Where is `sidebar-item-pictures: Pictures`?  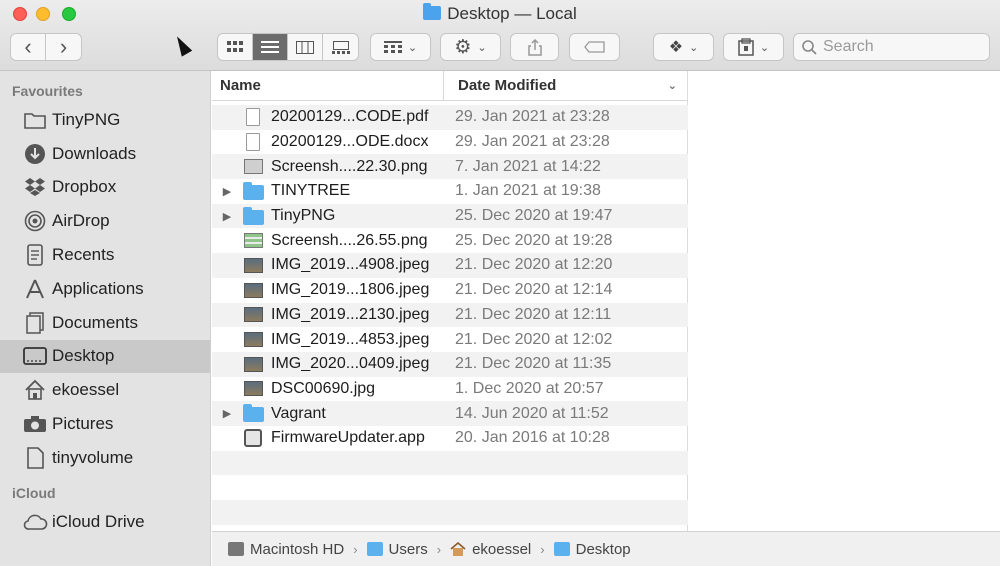 sidebar-item-pictures: Pictures is located at coordinates (105, 424).